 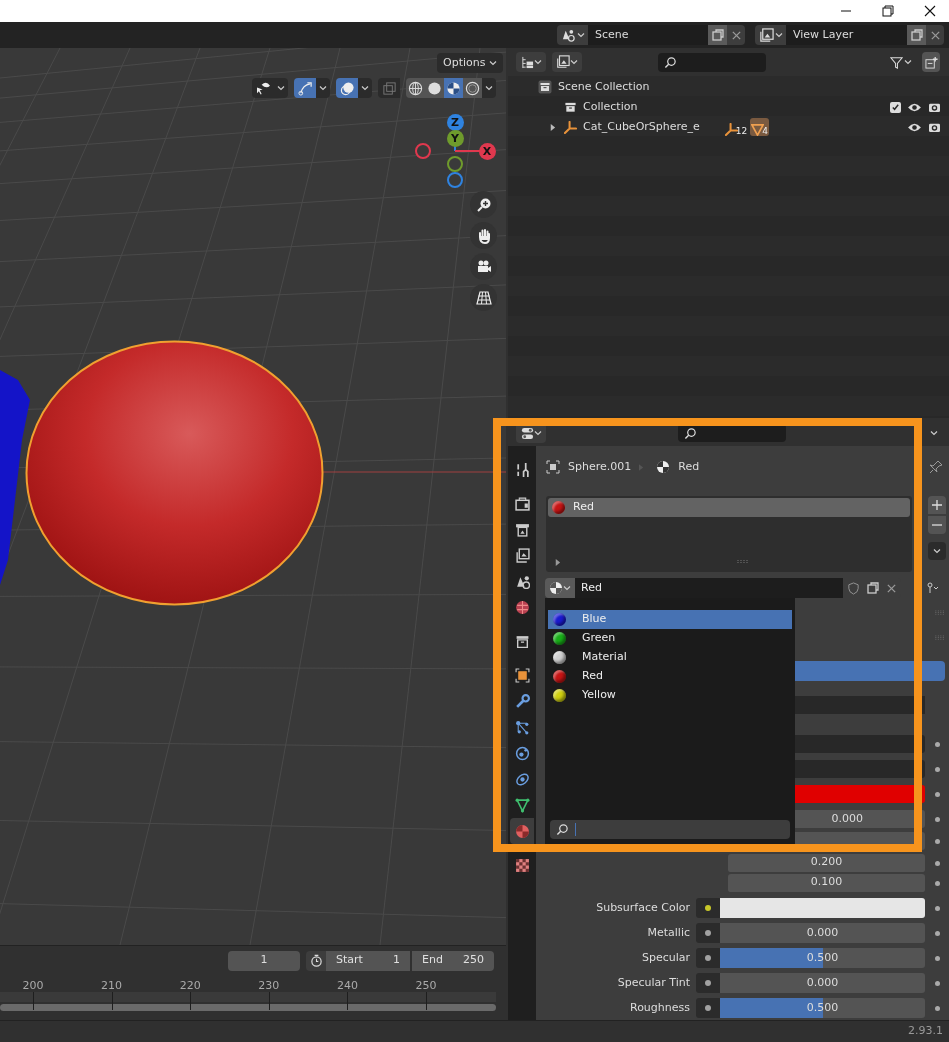 I want to click on version-label: 2.93.1, so click(x=925, y=1031).